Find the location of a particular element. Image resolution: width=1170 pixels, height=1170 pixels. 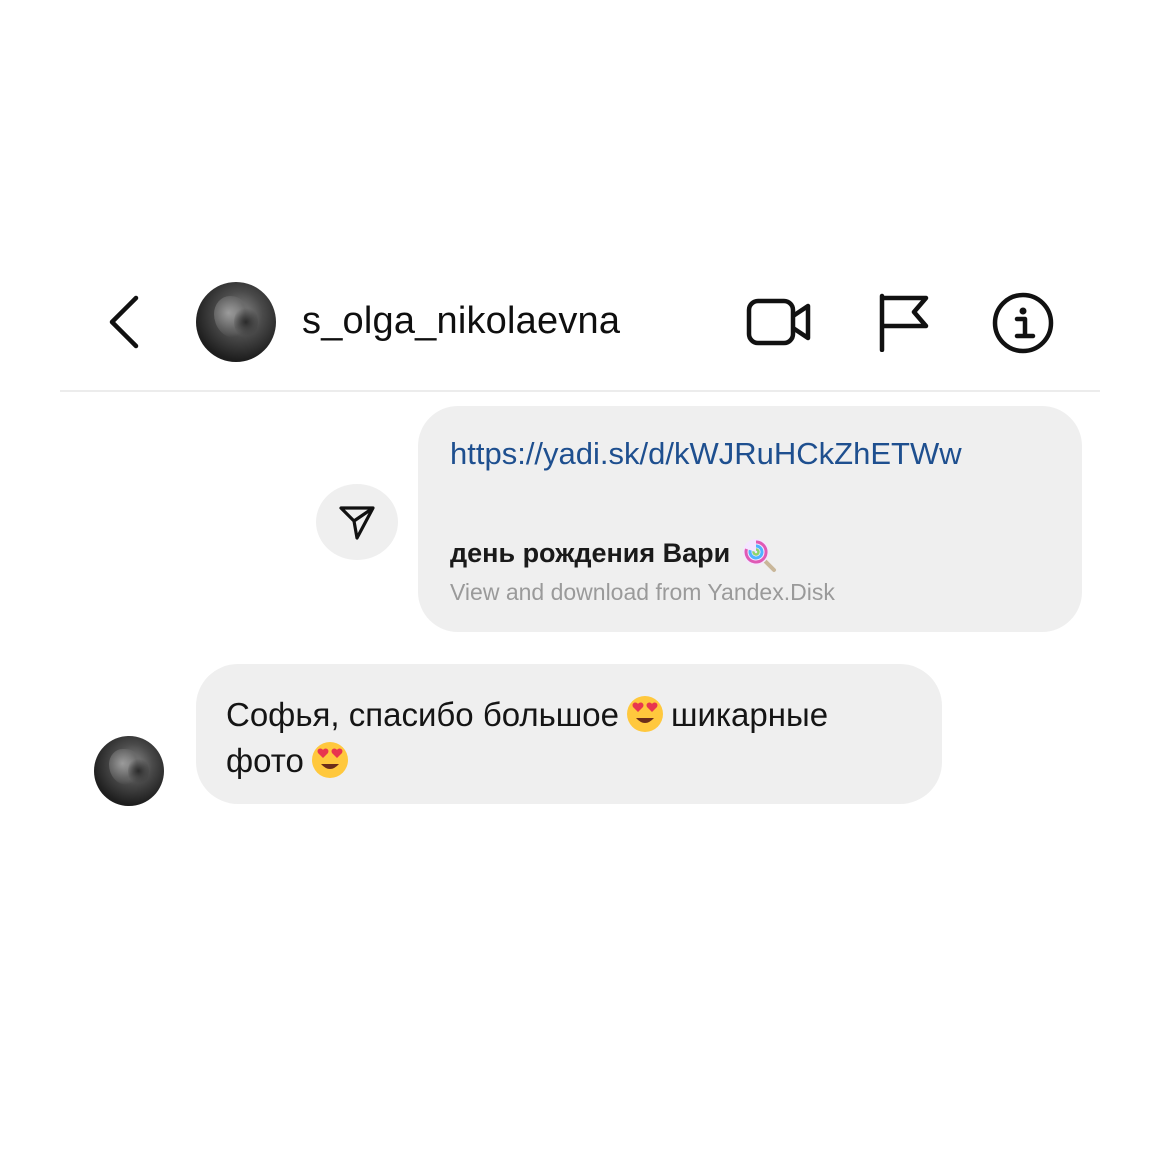

report-button is located at coordinates (904, 322).